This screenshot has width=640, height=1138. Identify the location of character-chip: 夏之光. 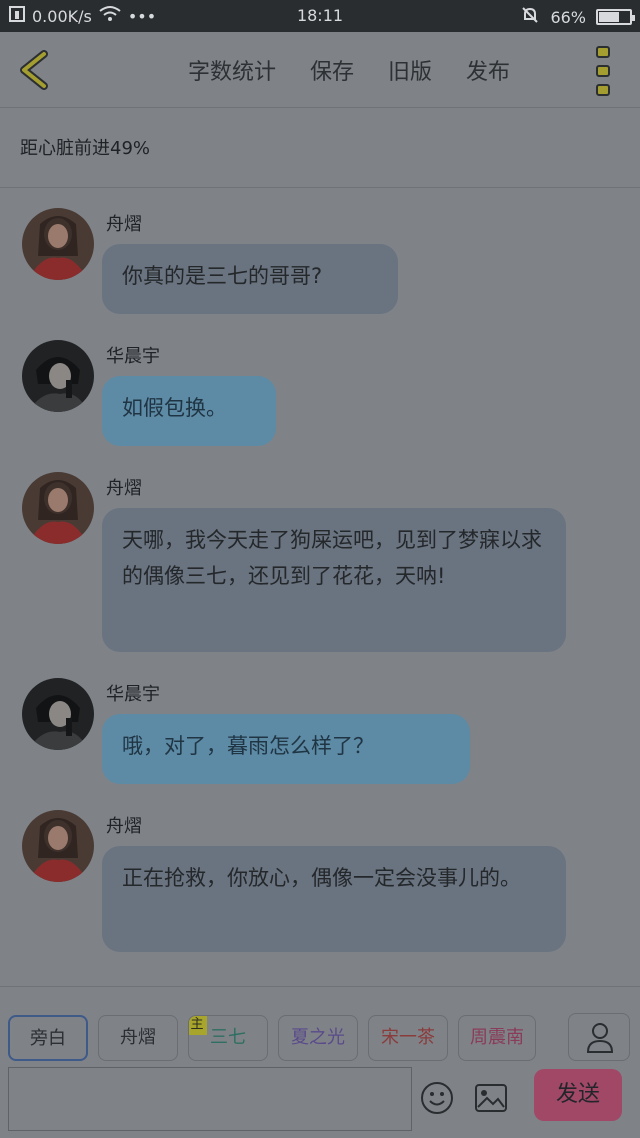
(318, 1038).